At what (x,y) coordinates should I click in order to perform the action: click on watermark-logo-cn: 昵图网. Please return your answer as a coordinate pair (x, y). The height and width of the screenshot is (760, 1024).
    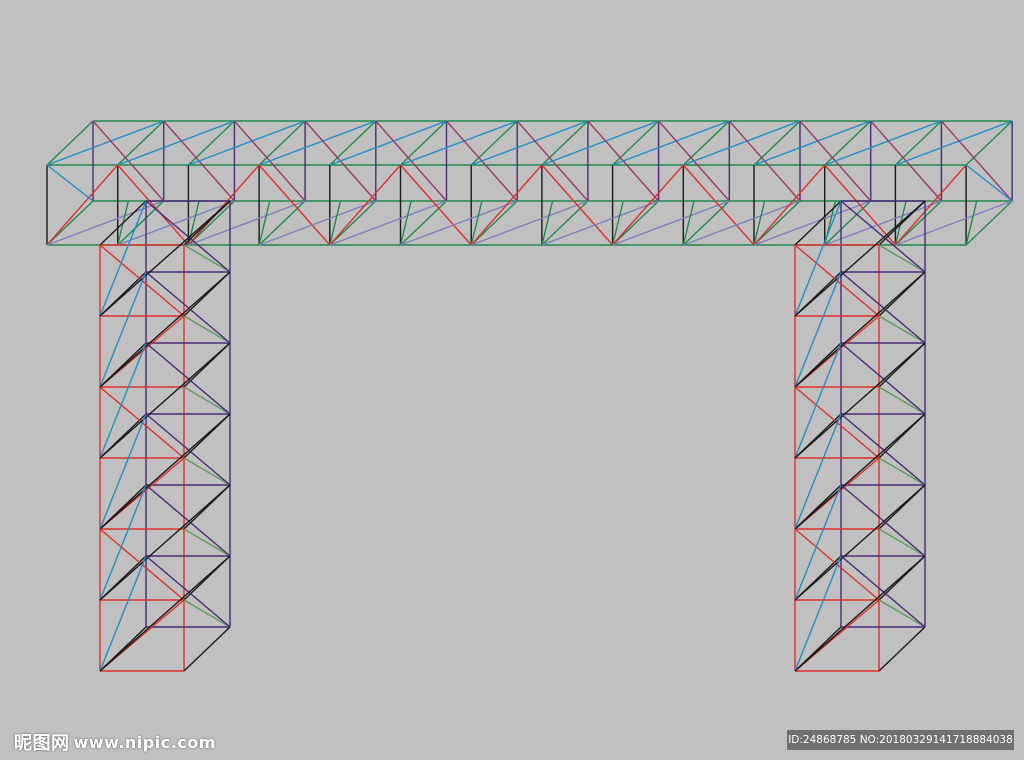
    Looking at the image, I should click on (42, 743).